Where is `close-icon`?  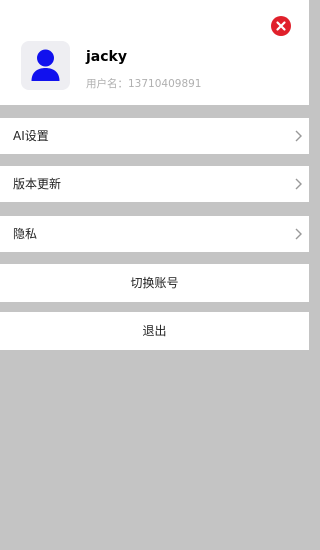 close-icon is located at coordinates (281, 26).